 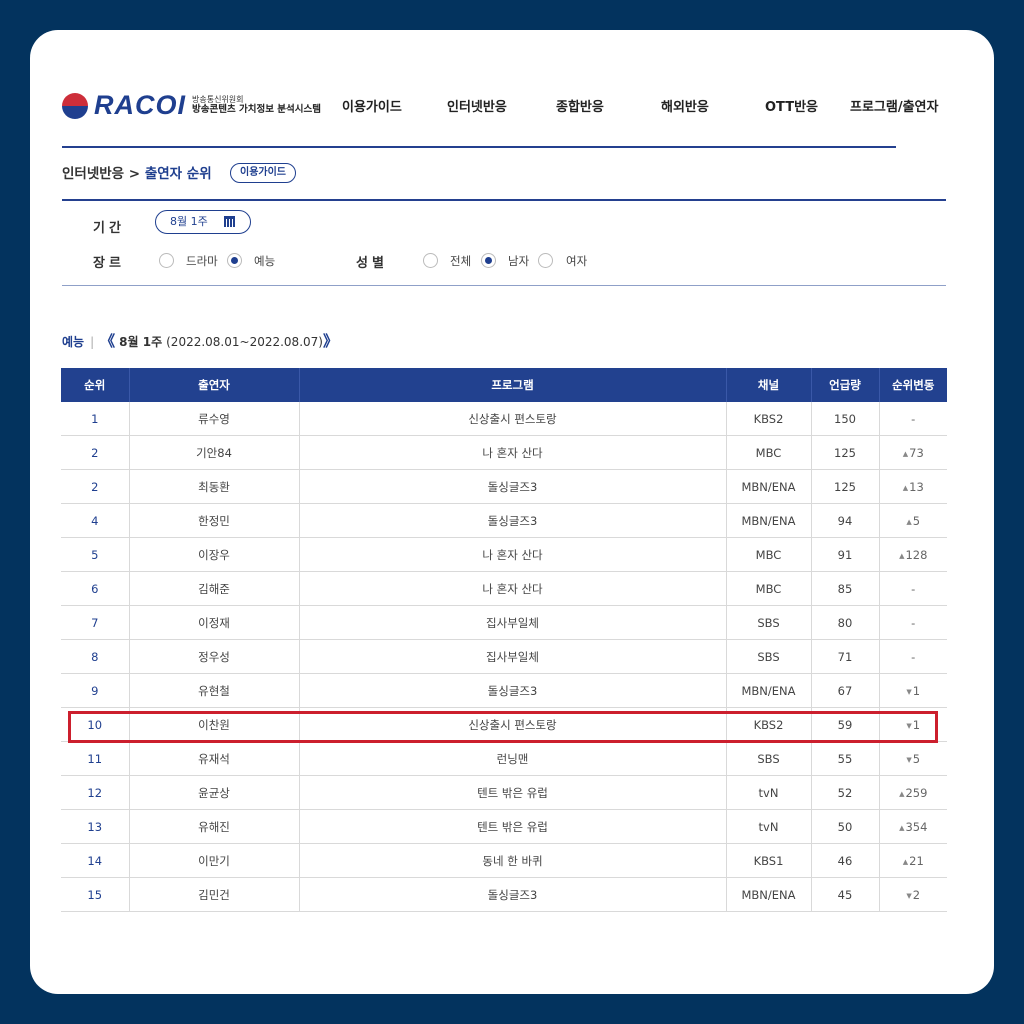 What do you see at coordinates (214, 452) in the screenshot?
I see `cell-cast-name: 기안84` at bounding box center [214, 452].